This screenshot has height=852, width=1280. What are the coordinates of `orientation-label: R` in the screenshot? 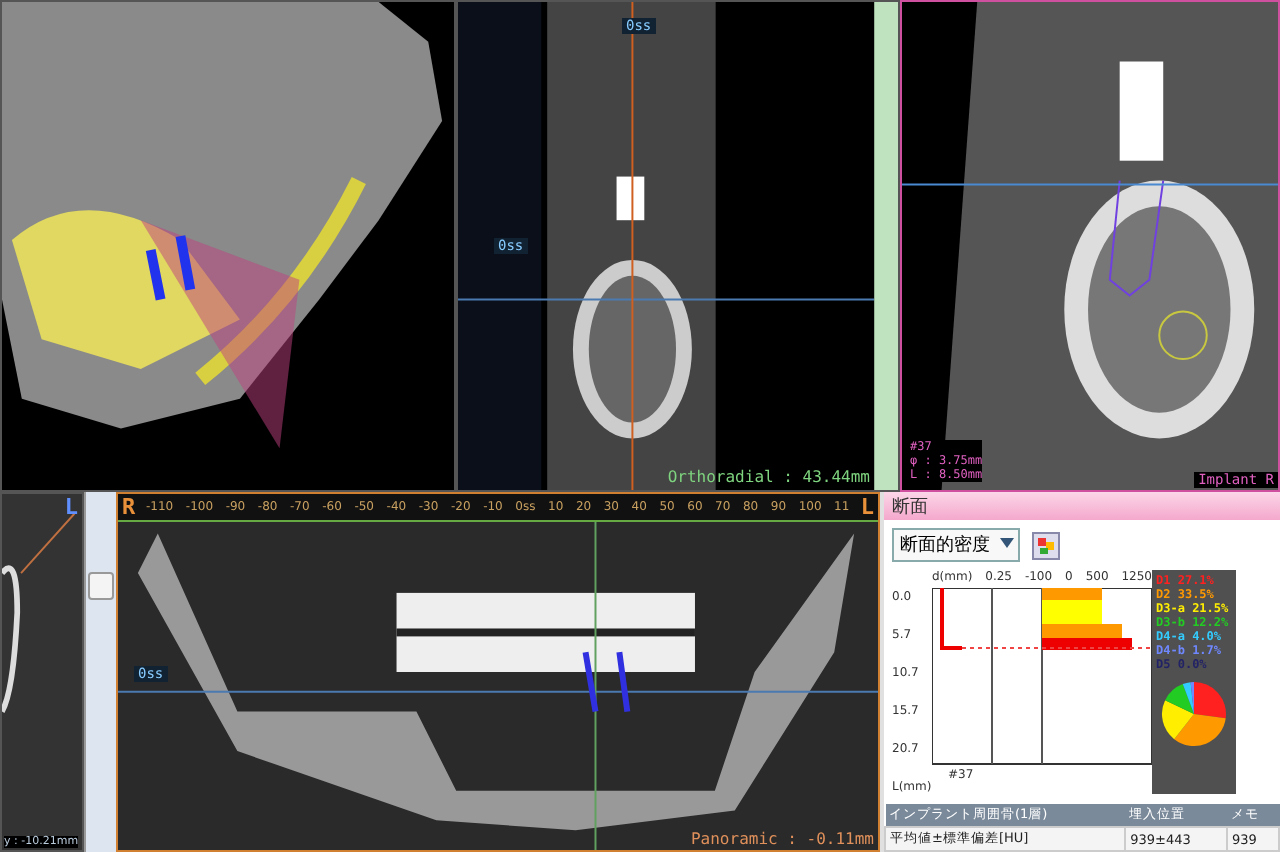 It's located at (129, 507).